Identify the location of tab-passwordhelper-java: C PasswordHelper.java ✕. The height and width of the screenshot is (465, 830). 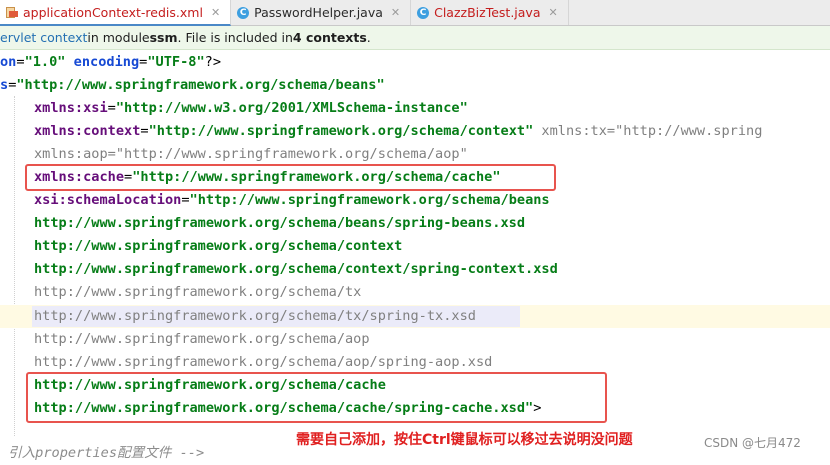
(321, 12).